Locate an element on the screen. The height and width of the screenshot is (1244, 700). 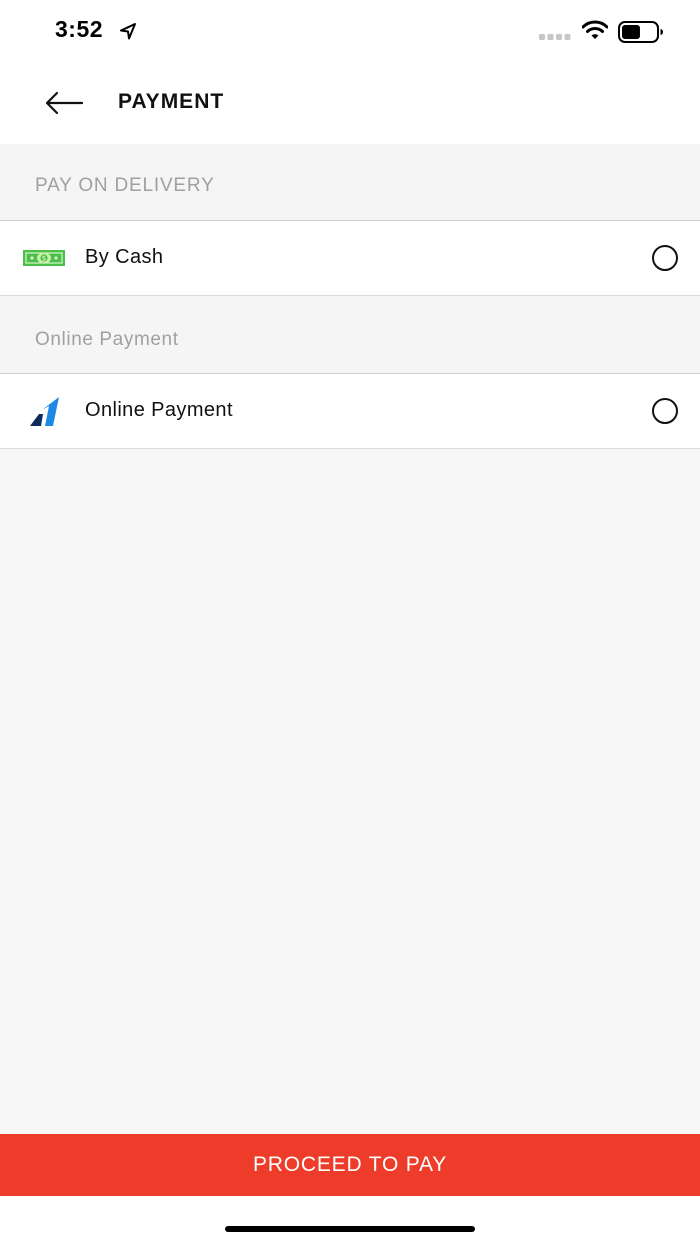
bottom-safe-area is located at coordinates (350, 1220).